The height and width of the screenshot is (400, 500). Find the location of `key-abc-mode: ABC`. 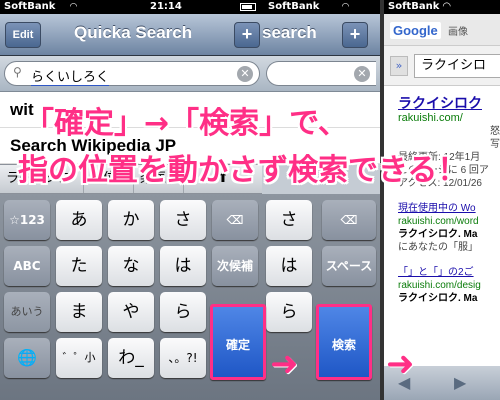

key-abc-mode: ABC is located at coordinates (27, 266).